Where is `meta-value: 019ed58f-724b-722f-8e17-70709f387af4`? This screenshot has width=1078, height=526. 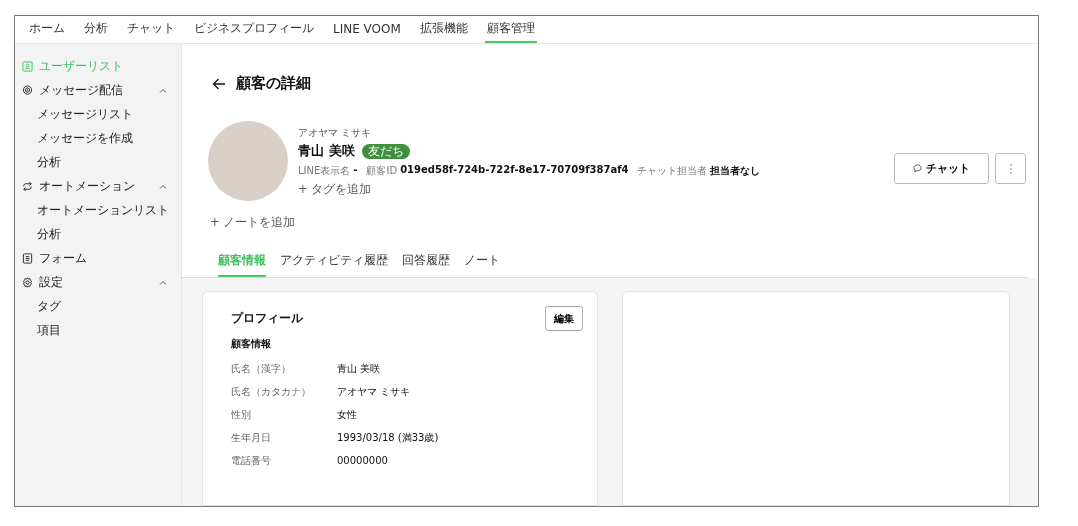 meta-value: 019ed58f-724b-722f-8e17-70709f387af4 is located at coordinates (514, 170).